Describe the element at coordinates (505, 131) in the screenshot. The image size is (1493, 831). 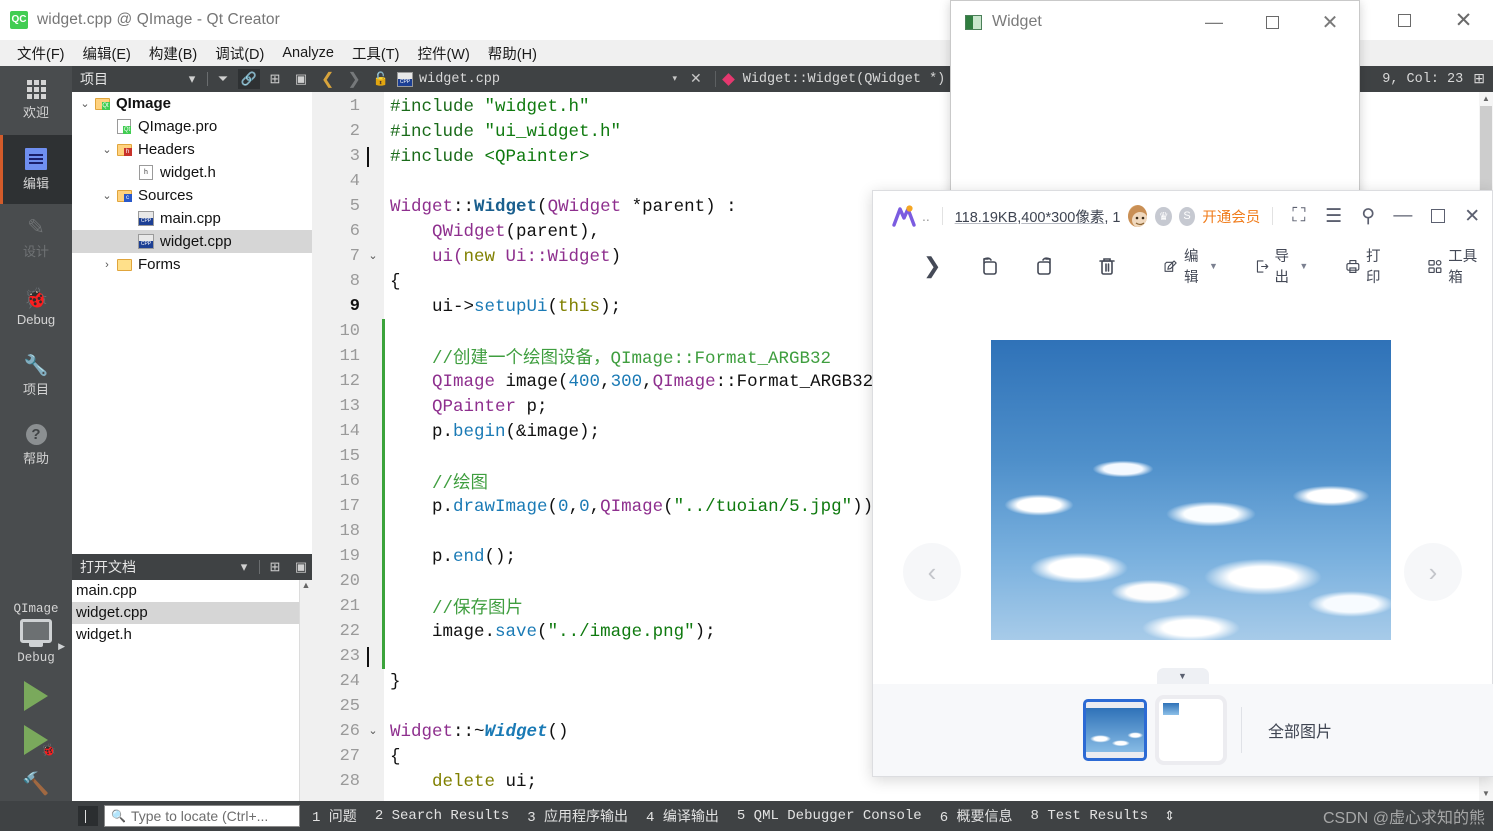
I see `code-line: #include "ui_widget.h"` at that location.